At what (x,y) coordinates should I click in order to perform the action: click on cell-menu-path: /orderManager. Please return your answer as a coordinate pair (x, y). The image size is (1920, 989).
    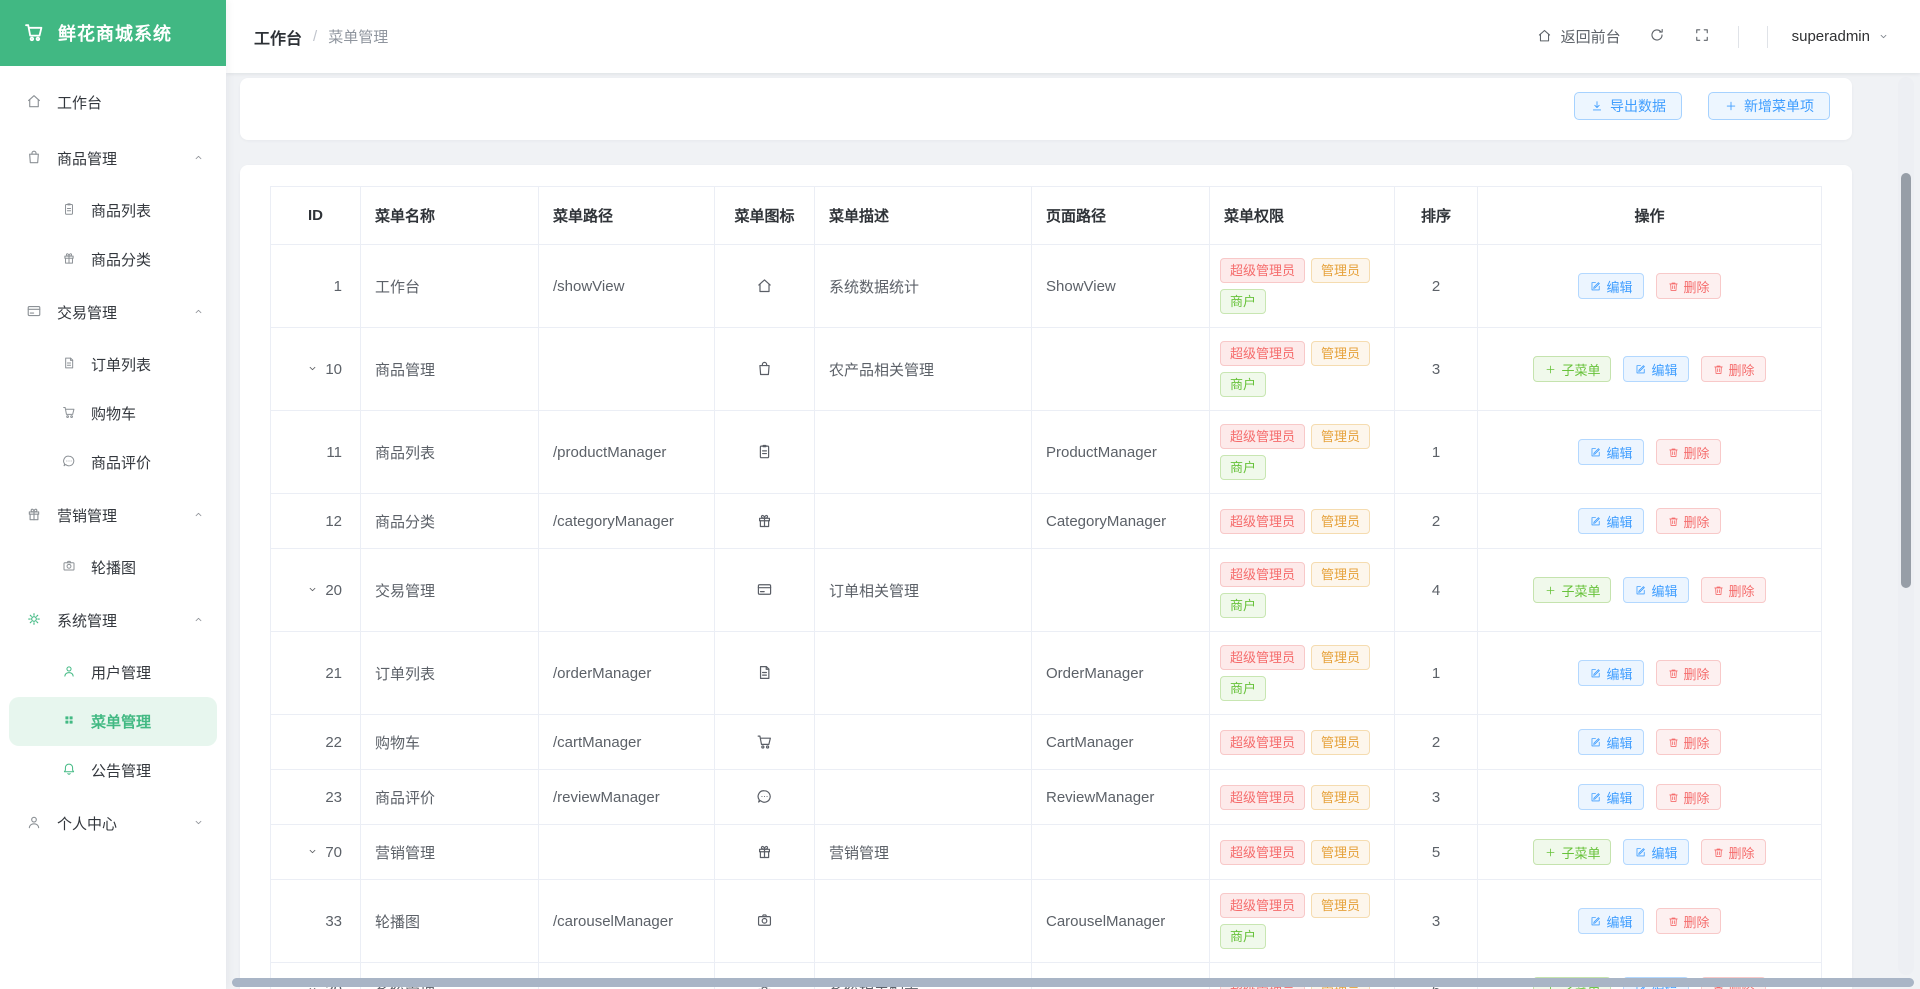
    Looking at the image, I should click on (626, 673).